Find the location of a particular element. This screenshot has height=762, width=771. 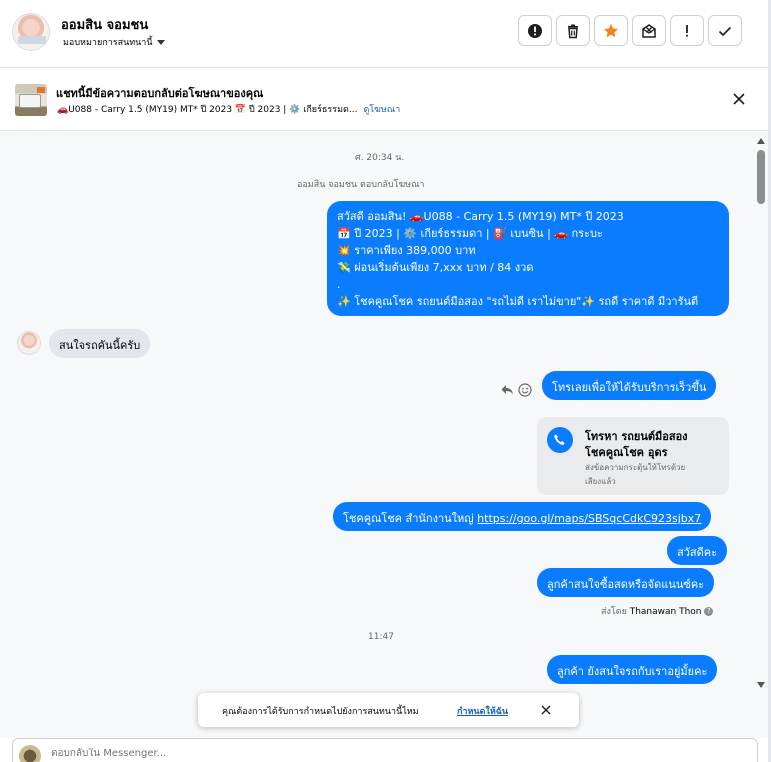

call-card-description: ส่งข้อความกระตุ้นให้โทรด้วย เสียงแล้ว is located at coordinates (635, 475).